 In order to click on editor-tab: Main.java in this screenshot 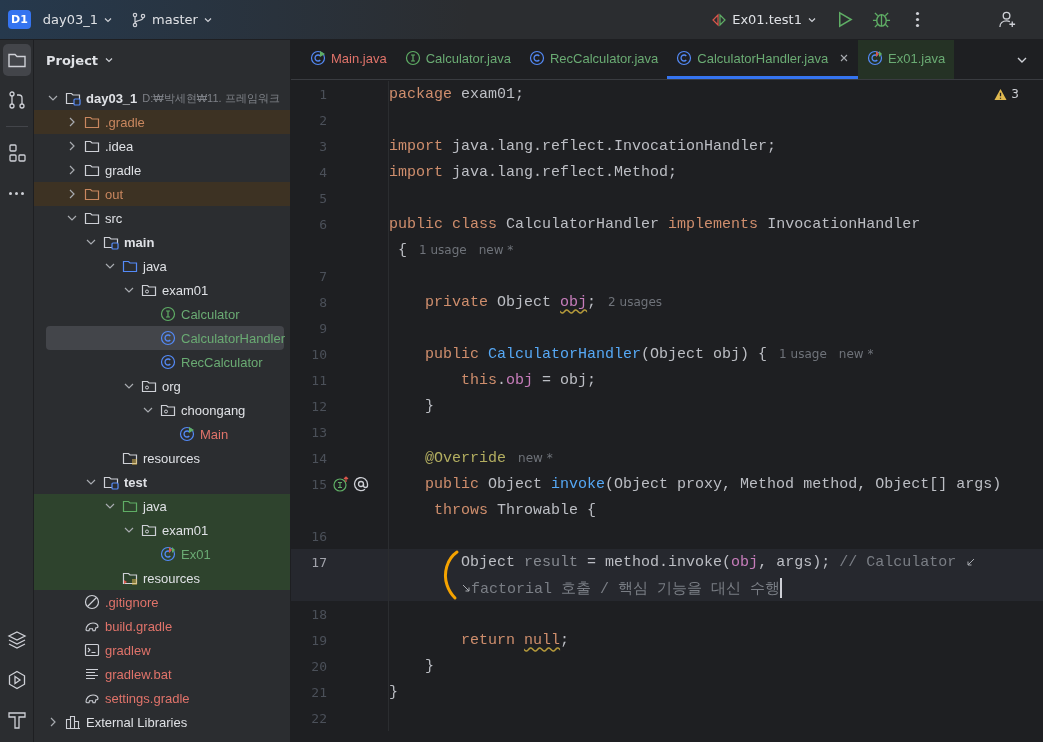, I will do `click(348, 59)`.